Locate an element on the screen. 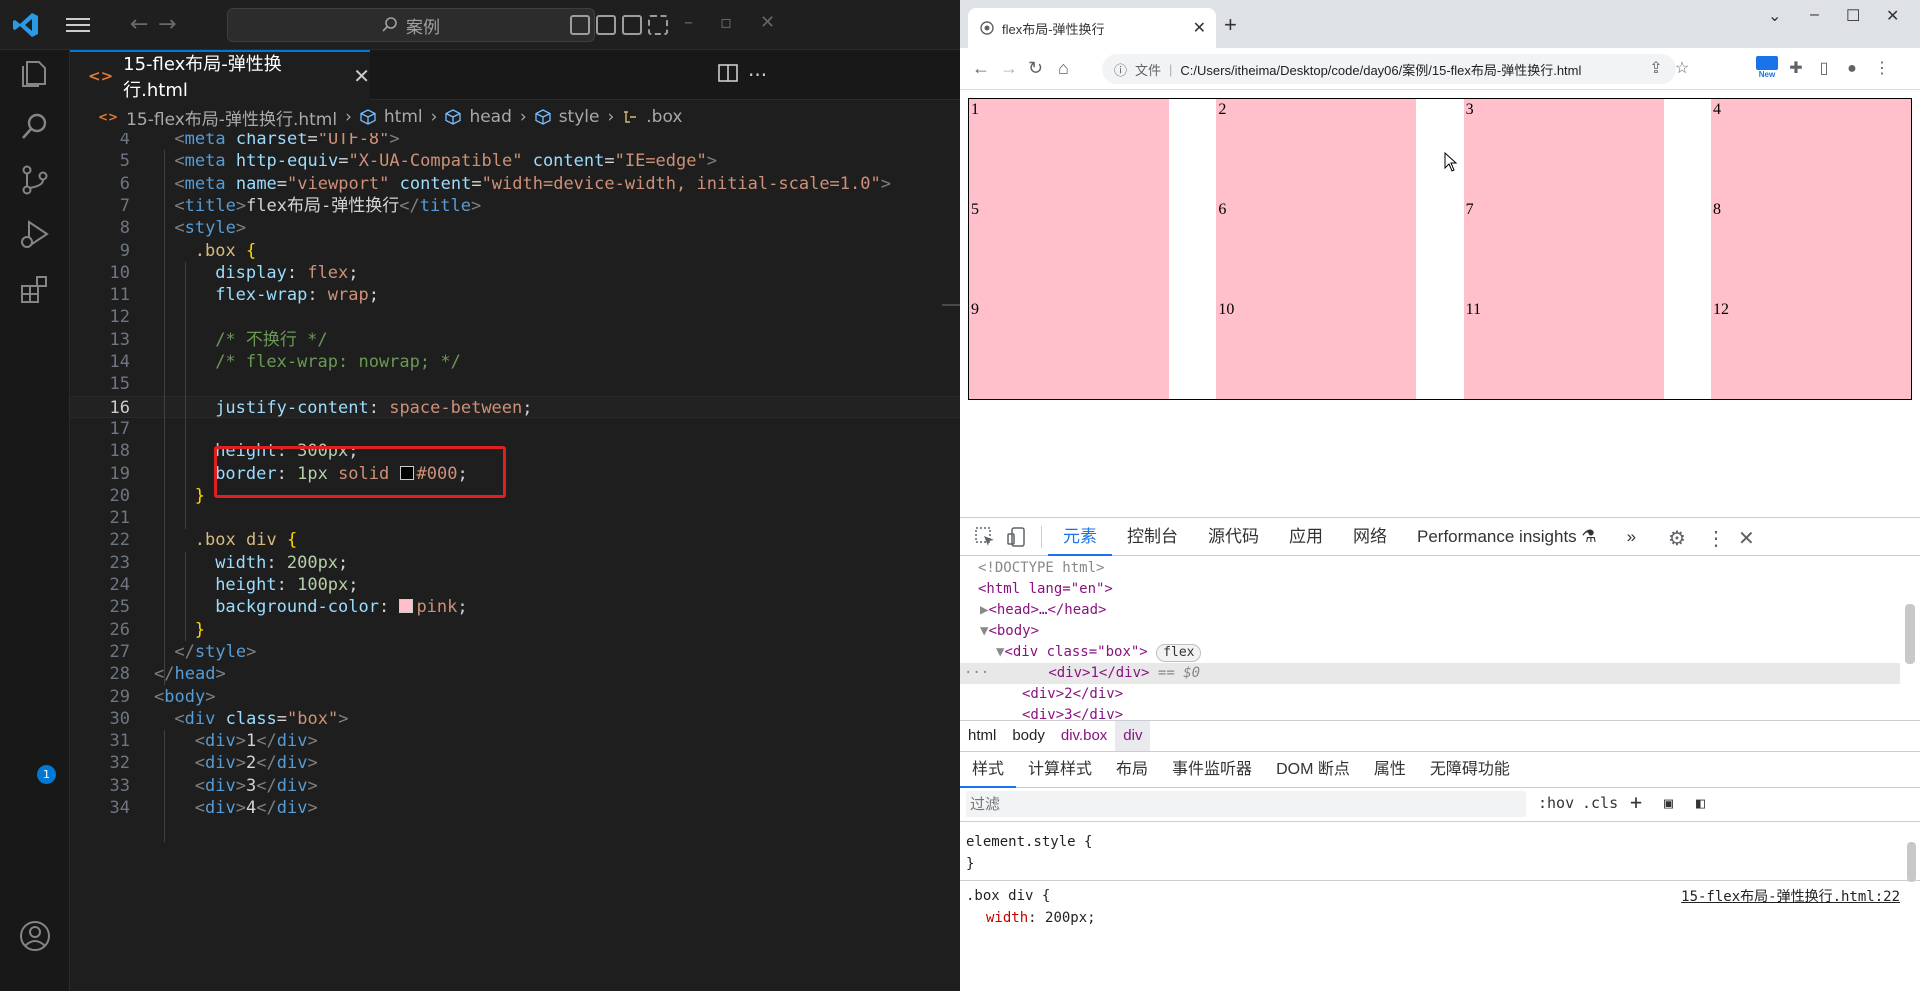 The image size is (1920, 991). split-editor-icon is located at coordinates (728, 73).